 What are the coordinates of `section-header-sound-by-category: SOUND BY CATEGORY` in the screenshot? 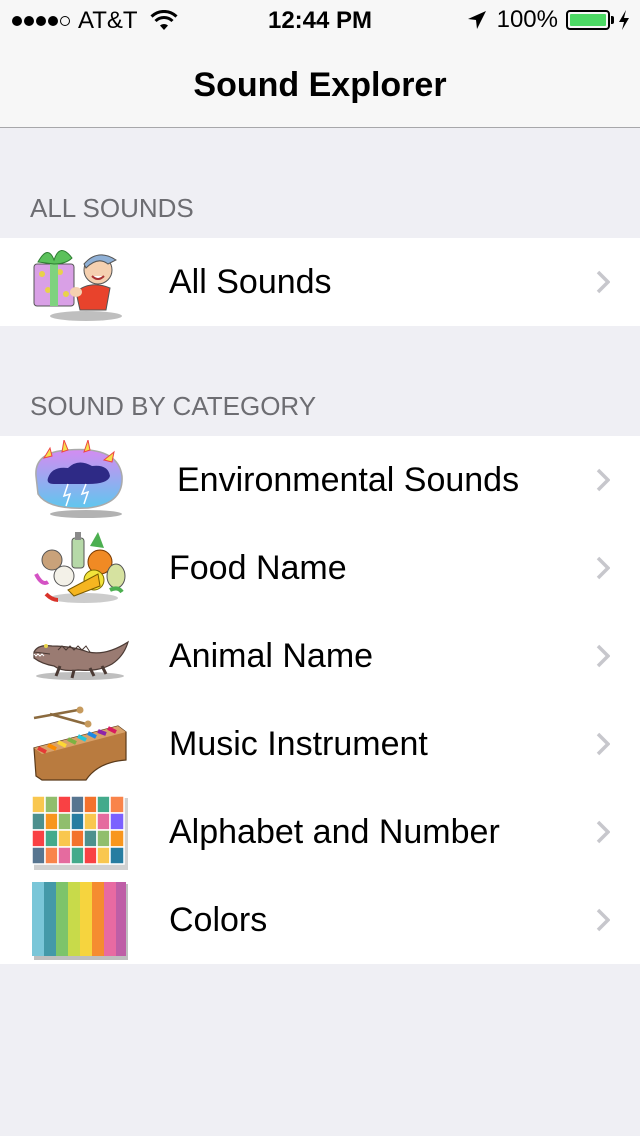 It's located at (173, 406).